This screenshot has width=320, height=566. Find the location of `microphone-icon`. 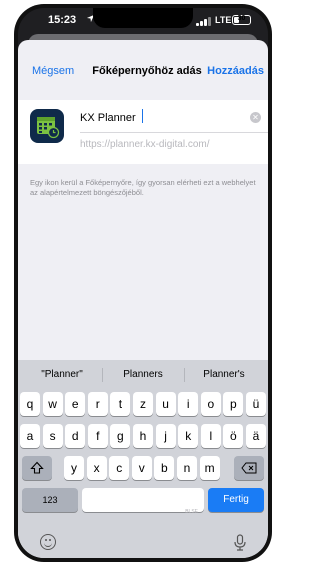

microphone-icon is located at coordinates (240, 543).